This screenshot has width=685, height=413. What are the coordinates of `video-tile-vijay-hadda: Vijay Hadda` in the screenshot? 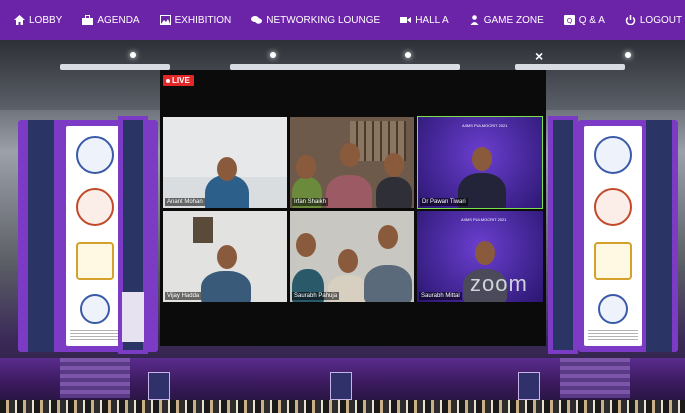 It's located at (225, 256).